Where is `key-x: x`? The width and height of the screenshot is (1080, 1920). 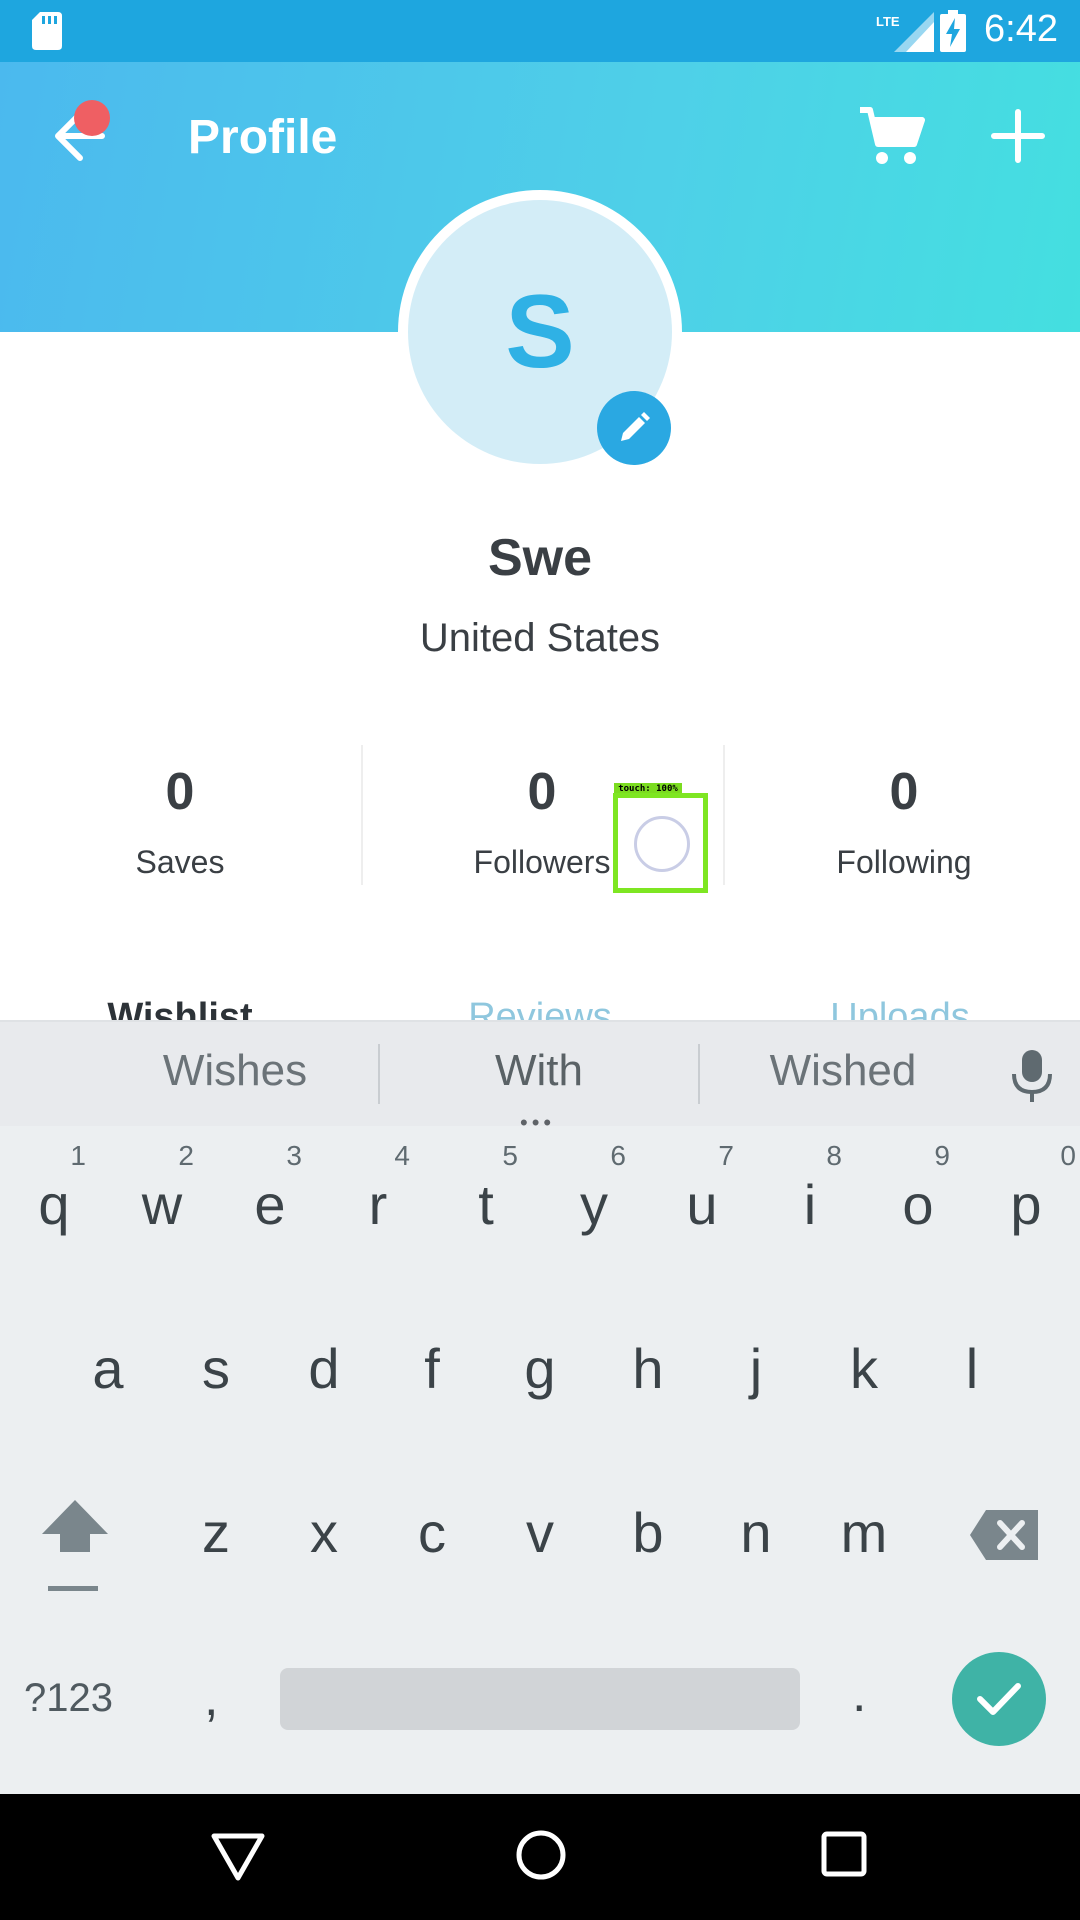 key-x: x is located at coordinates (324, 1528).